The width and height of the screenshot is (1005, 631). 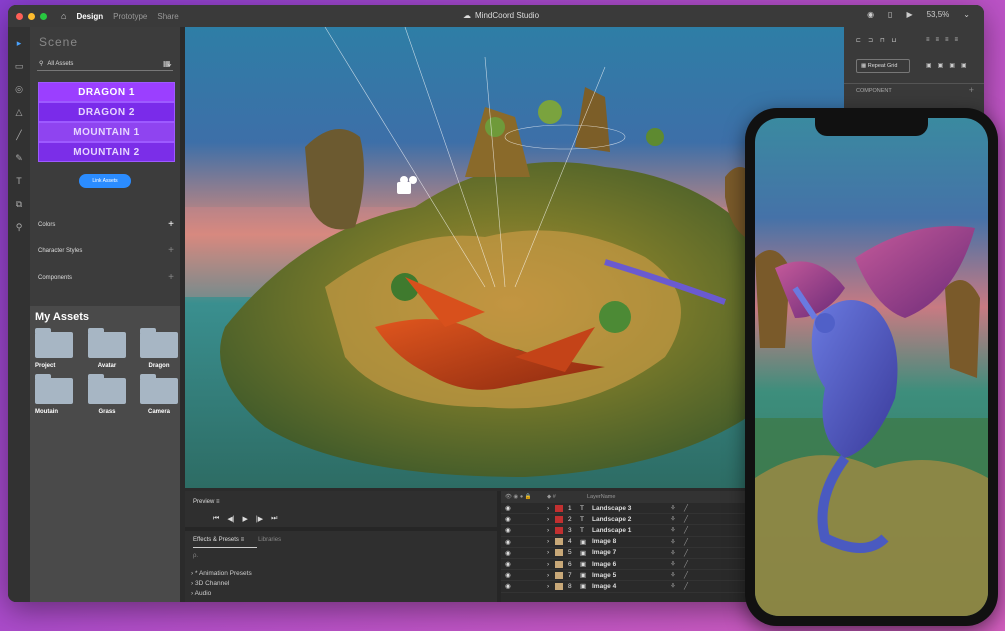 What do you see at coordinates (966, 14) in the screenshot?
I see `chevron-down-icon: ⌄` at bounding box center [966, 14].